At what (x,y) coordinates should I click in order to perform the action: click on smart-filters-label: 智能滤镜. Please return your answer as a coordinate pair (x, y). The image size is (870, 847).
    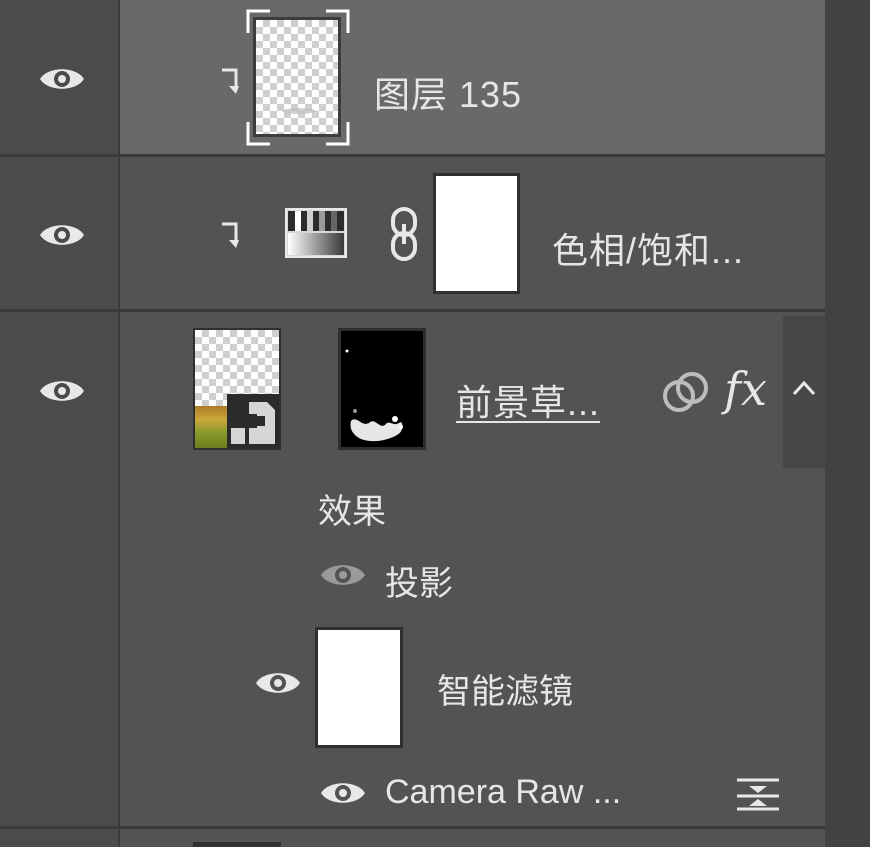
    Looking at the image, I should click on (505, 688).